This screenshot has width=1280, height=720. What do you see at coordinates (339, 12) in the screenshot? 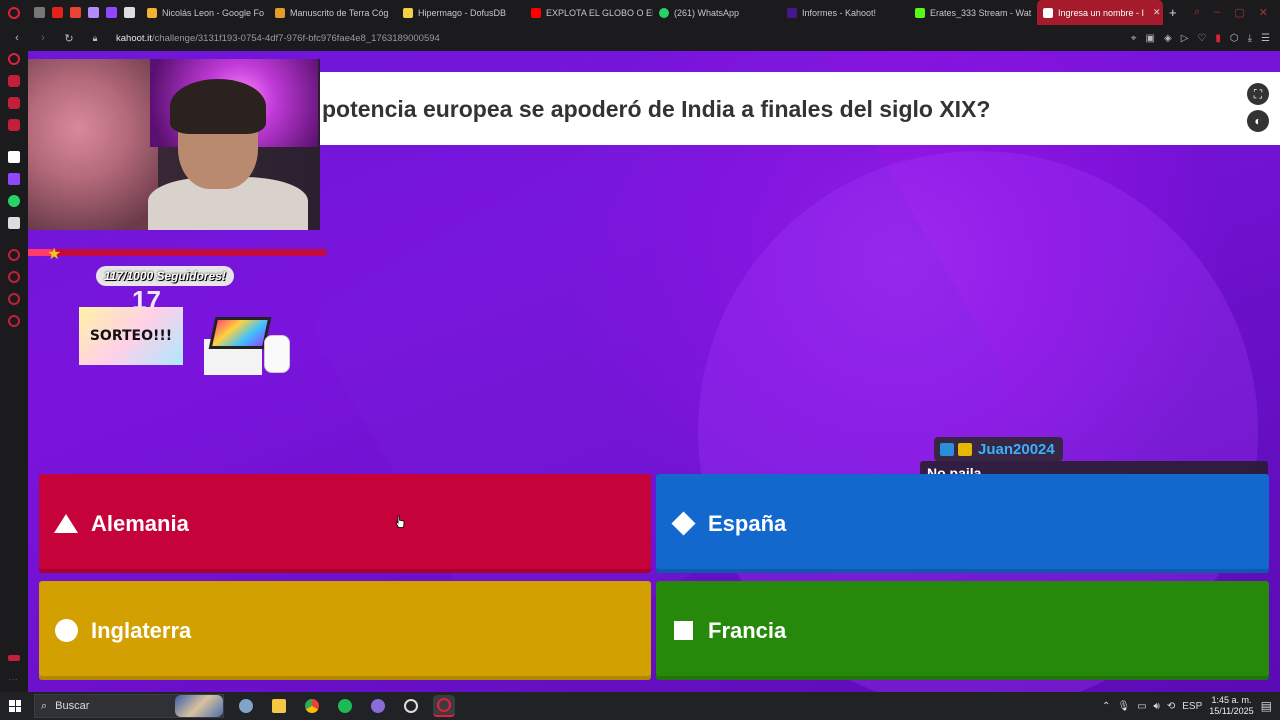
I see `tab-title: Manuscrito de Terra Cóg` at bounding box center [339, 12].